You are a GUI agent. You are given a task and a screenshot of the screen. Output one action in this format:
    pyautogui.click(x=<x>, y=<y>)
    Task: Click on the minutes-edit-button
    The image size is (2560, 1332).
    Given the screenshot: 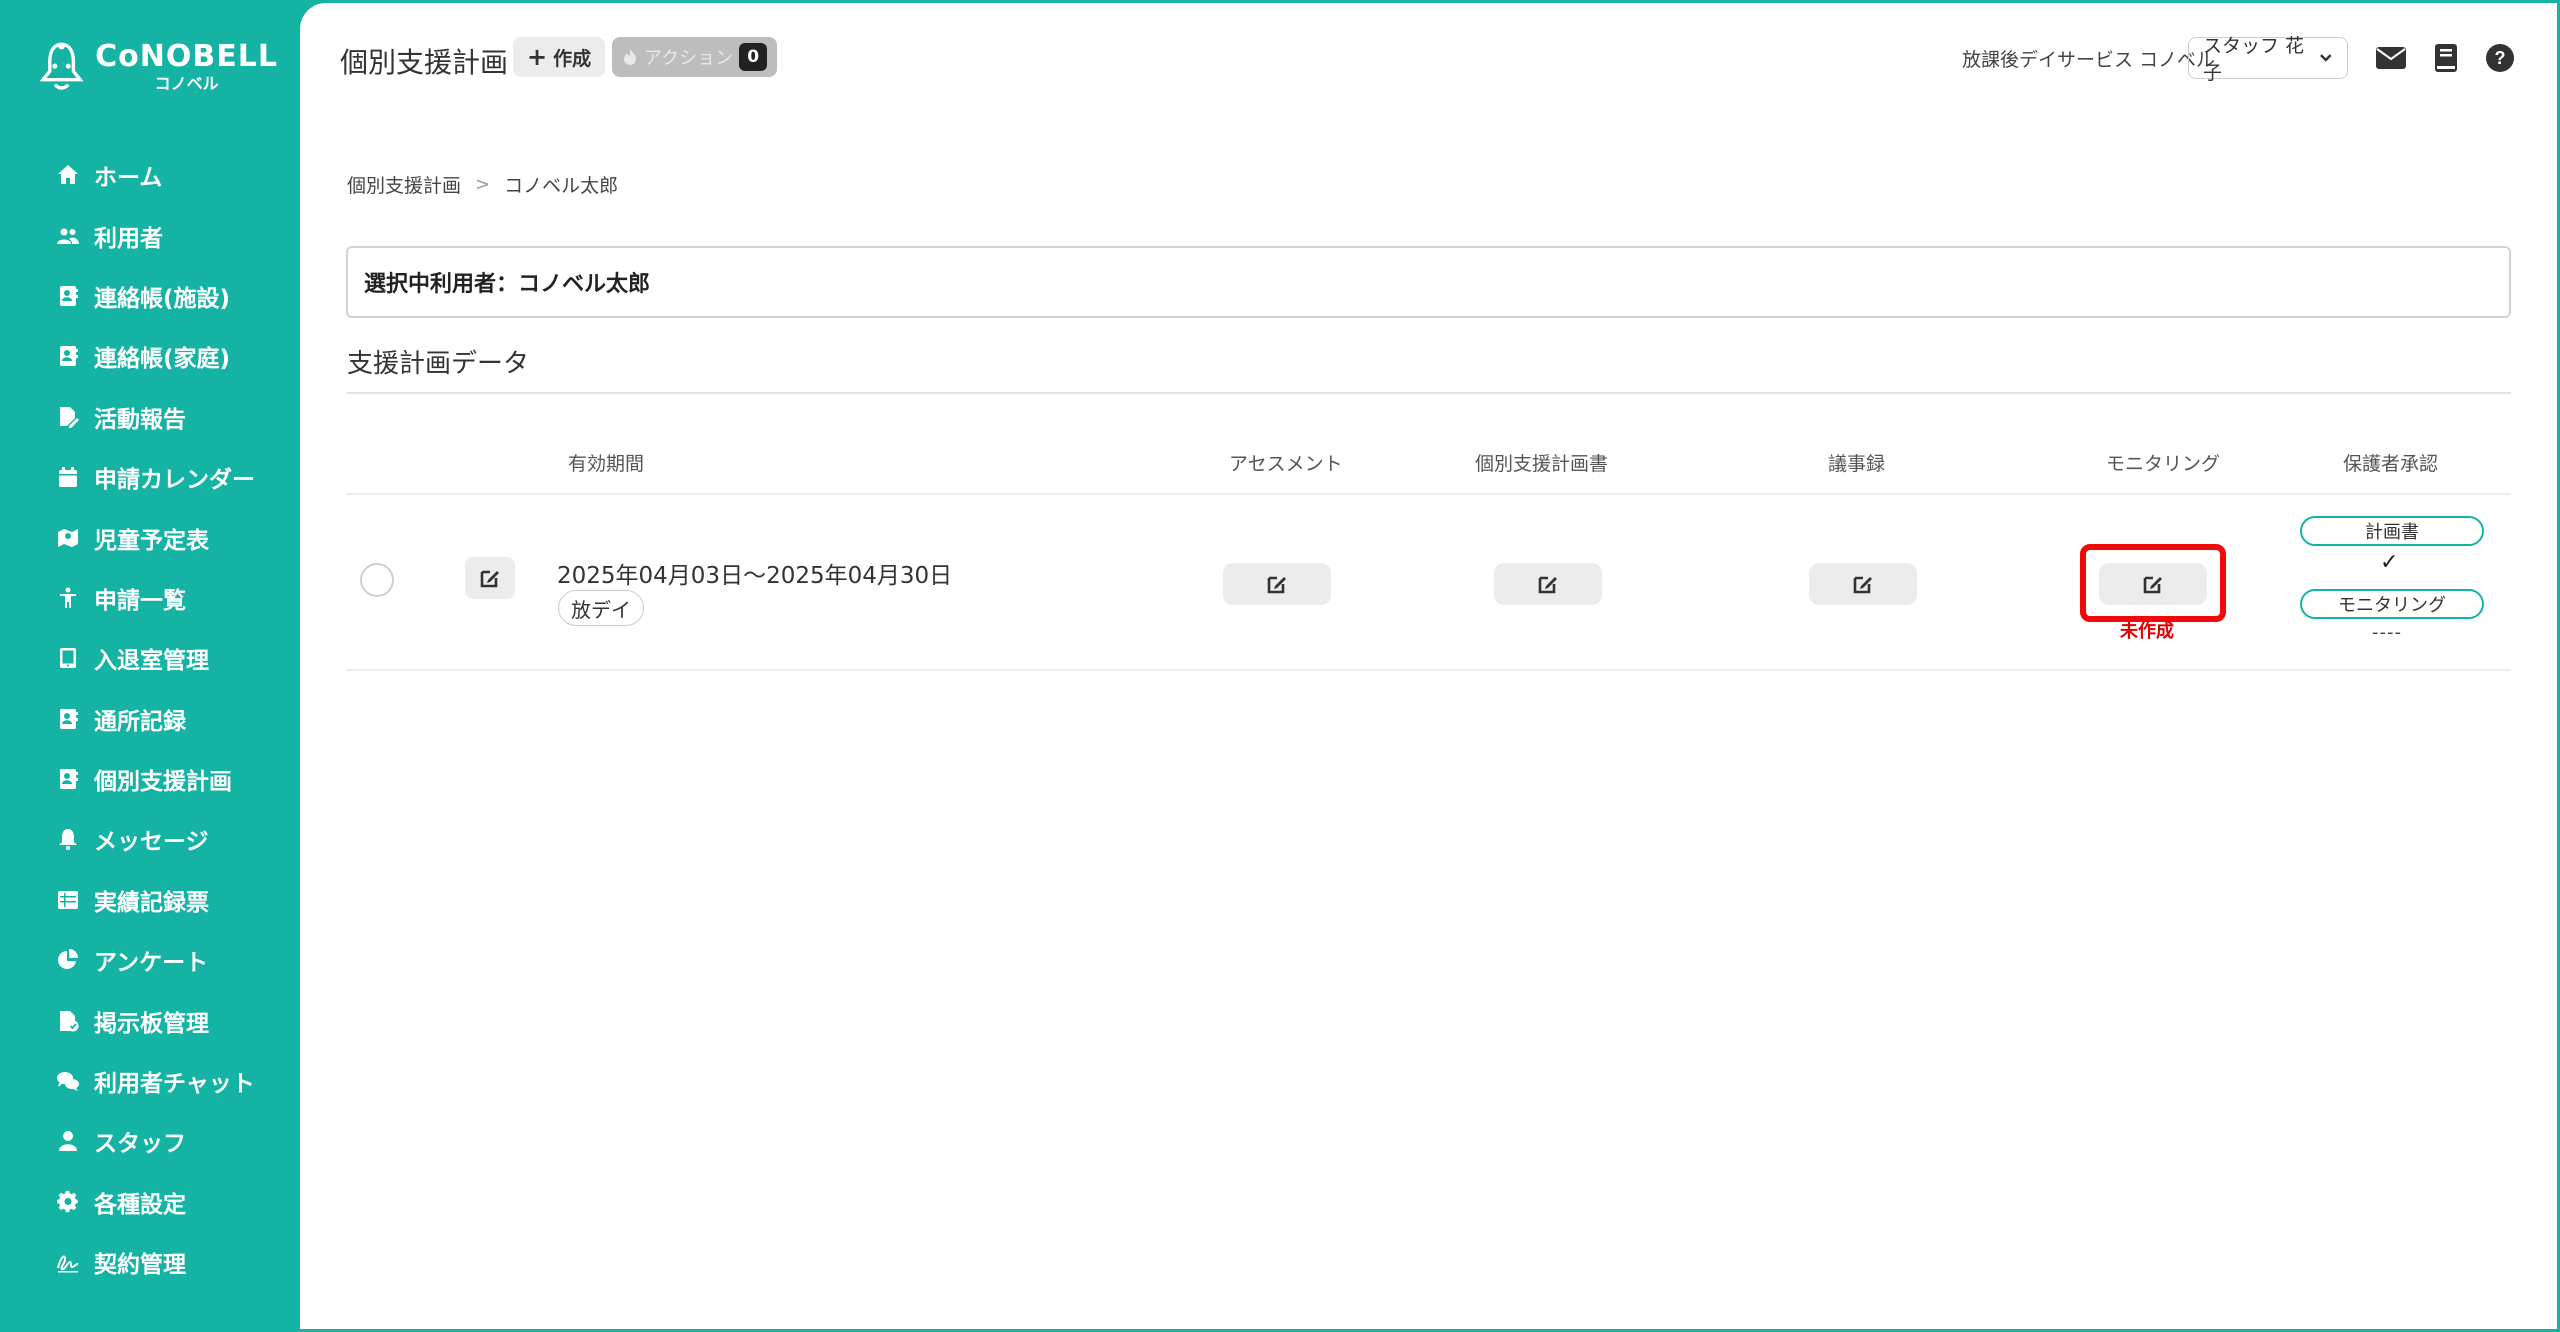 What is the action you would take?
    pyautogui.click(x=1863, y=584)
    